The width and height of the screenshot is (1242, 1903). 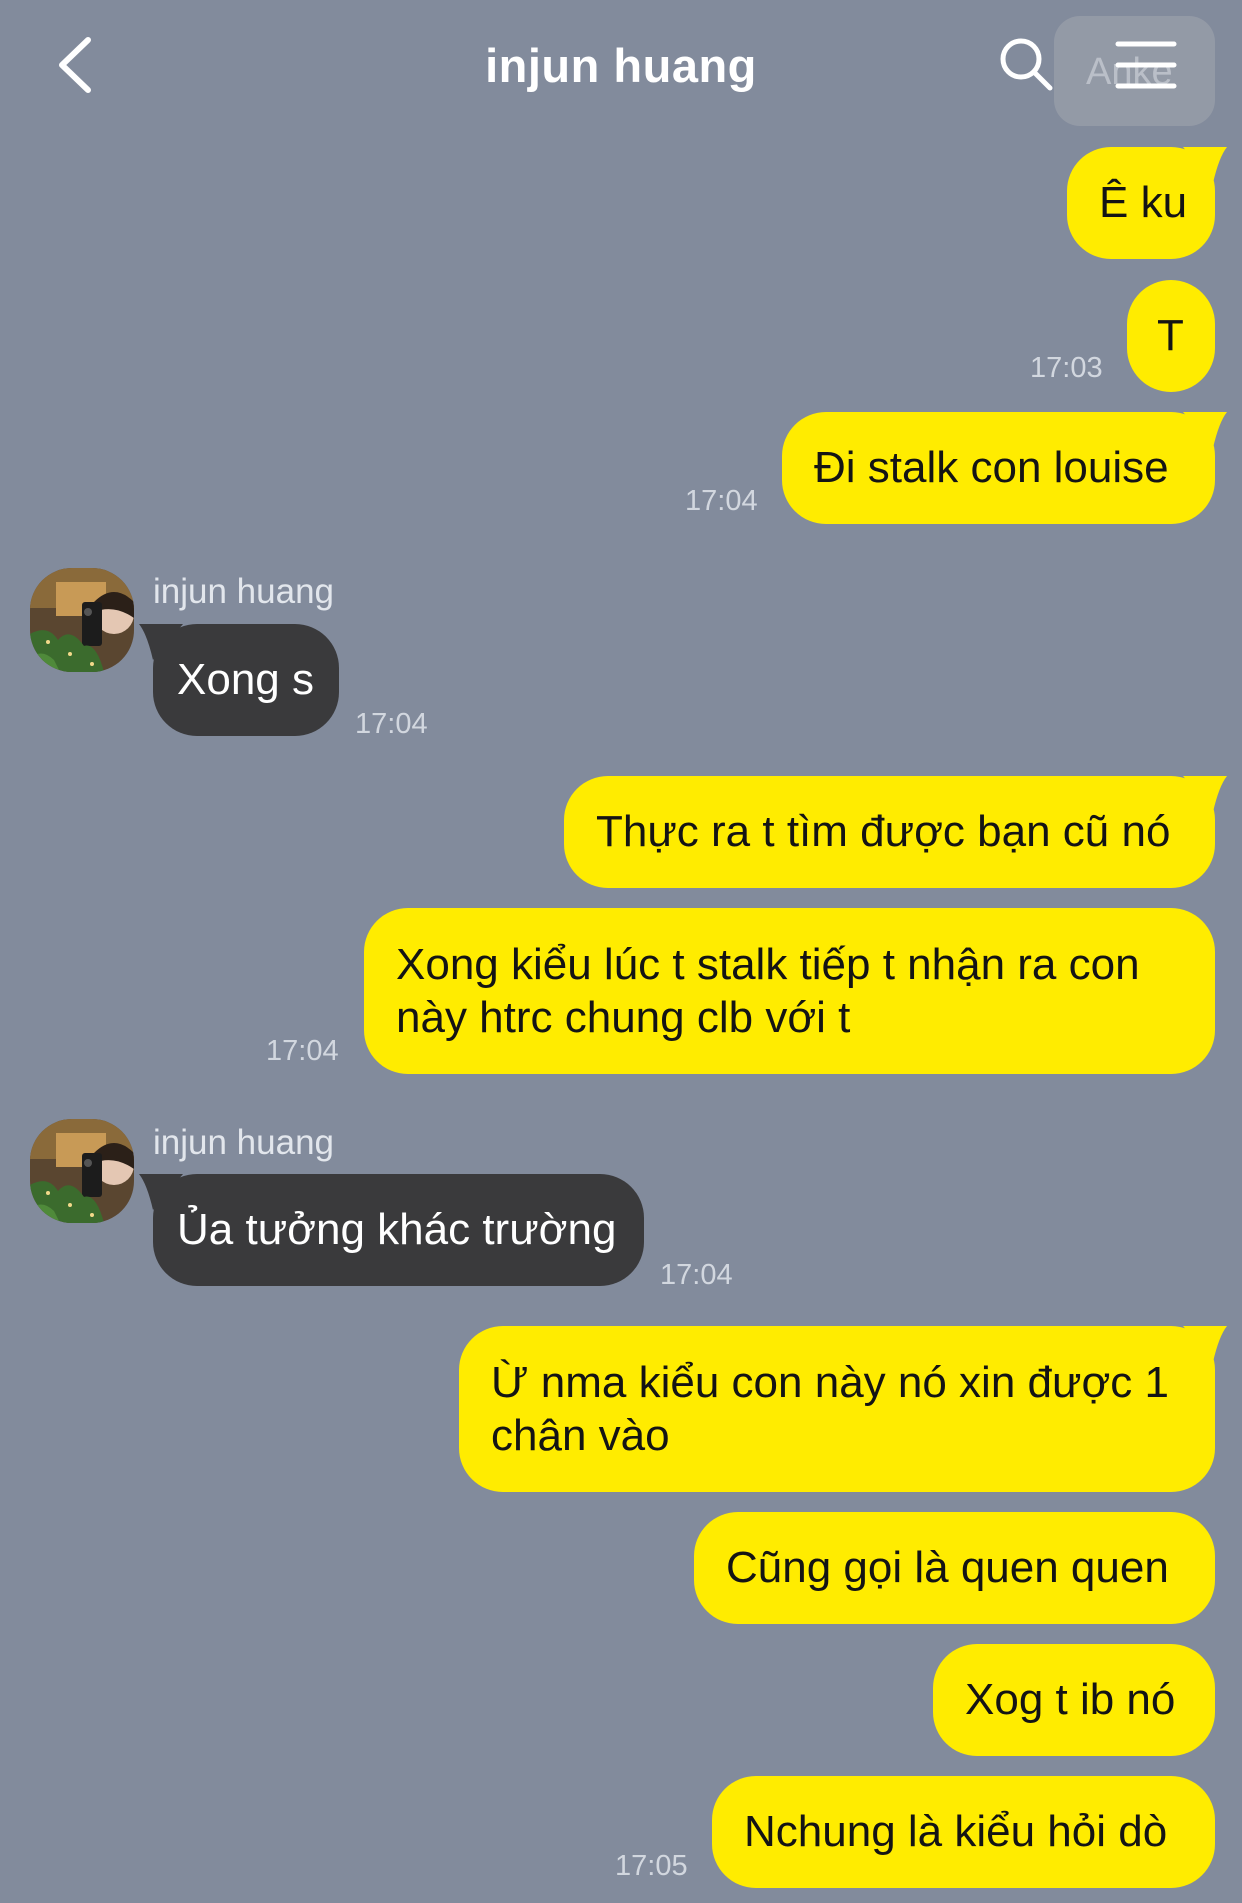 I want to click on outgoing-message-bubble: Thực ra t tìm được bạn cũ nó, so click(x=895, y=832).